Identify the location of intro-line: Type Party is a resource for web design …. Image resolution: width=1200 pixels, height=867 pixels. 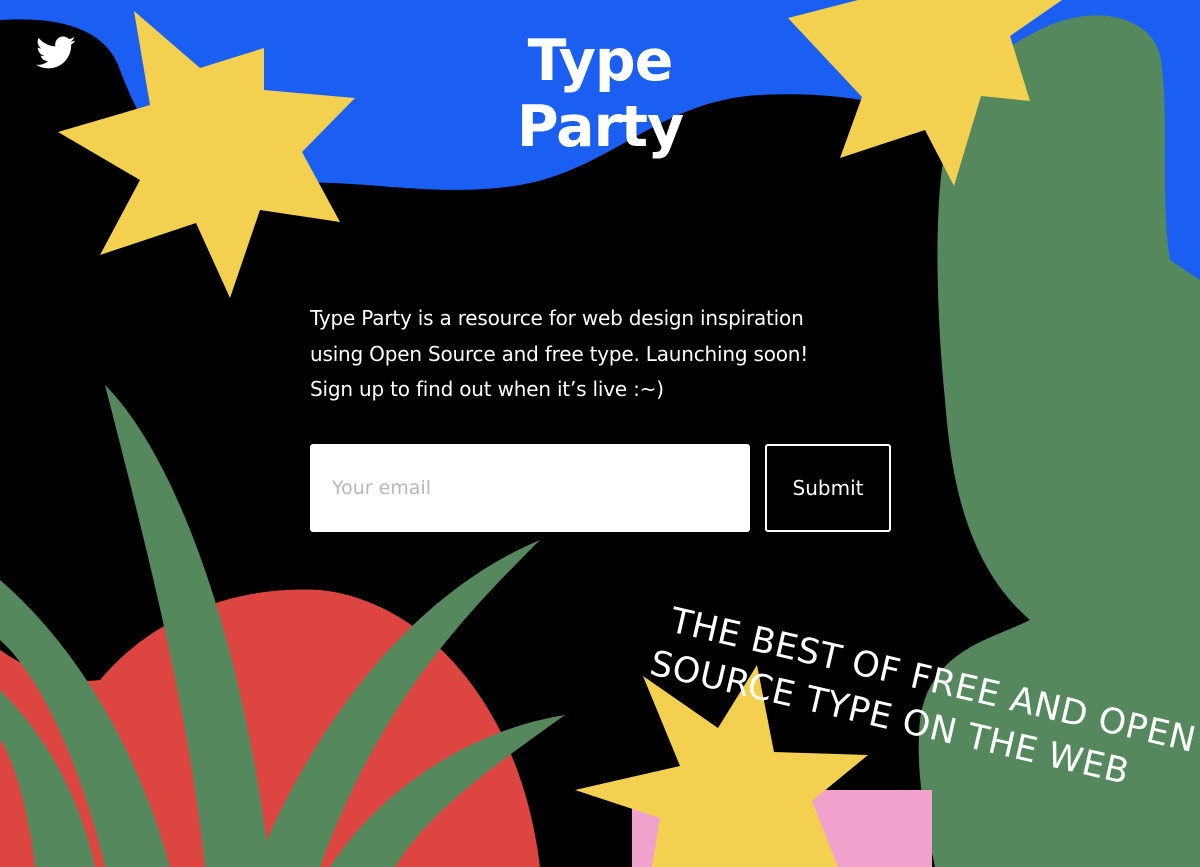
(557, 318).